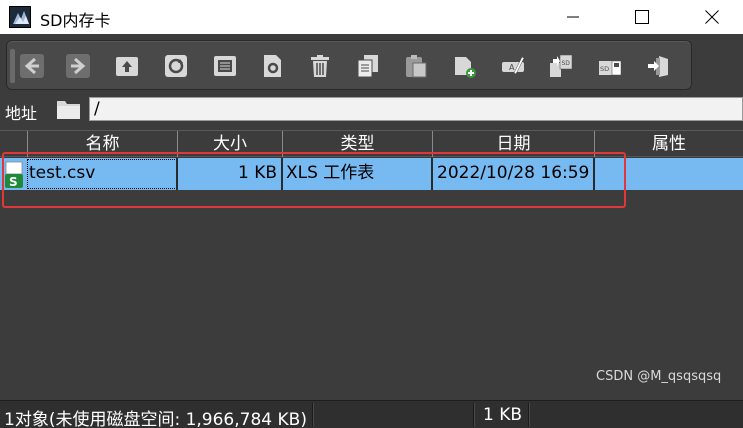 The width and height of the screenshot is (743, 428). I want to click on view-icon, so click(225, 66).